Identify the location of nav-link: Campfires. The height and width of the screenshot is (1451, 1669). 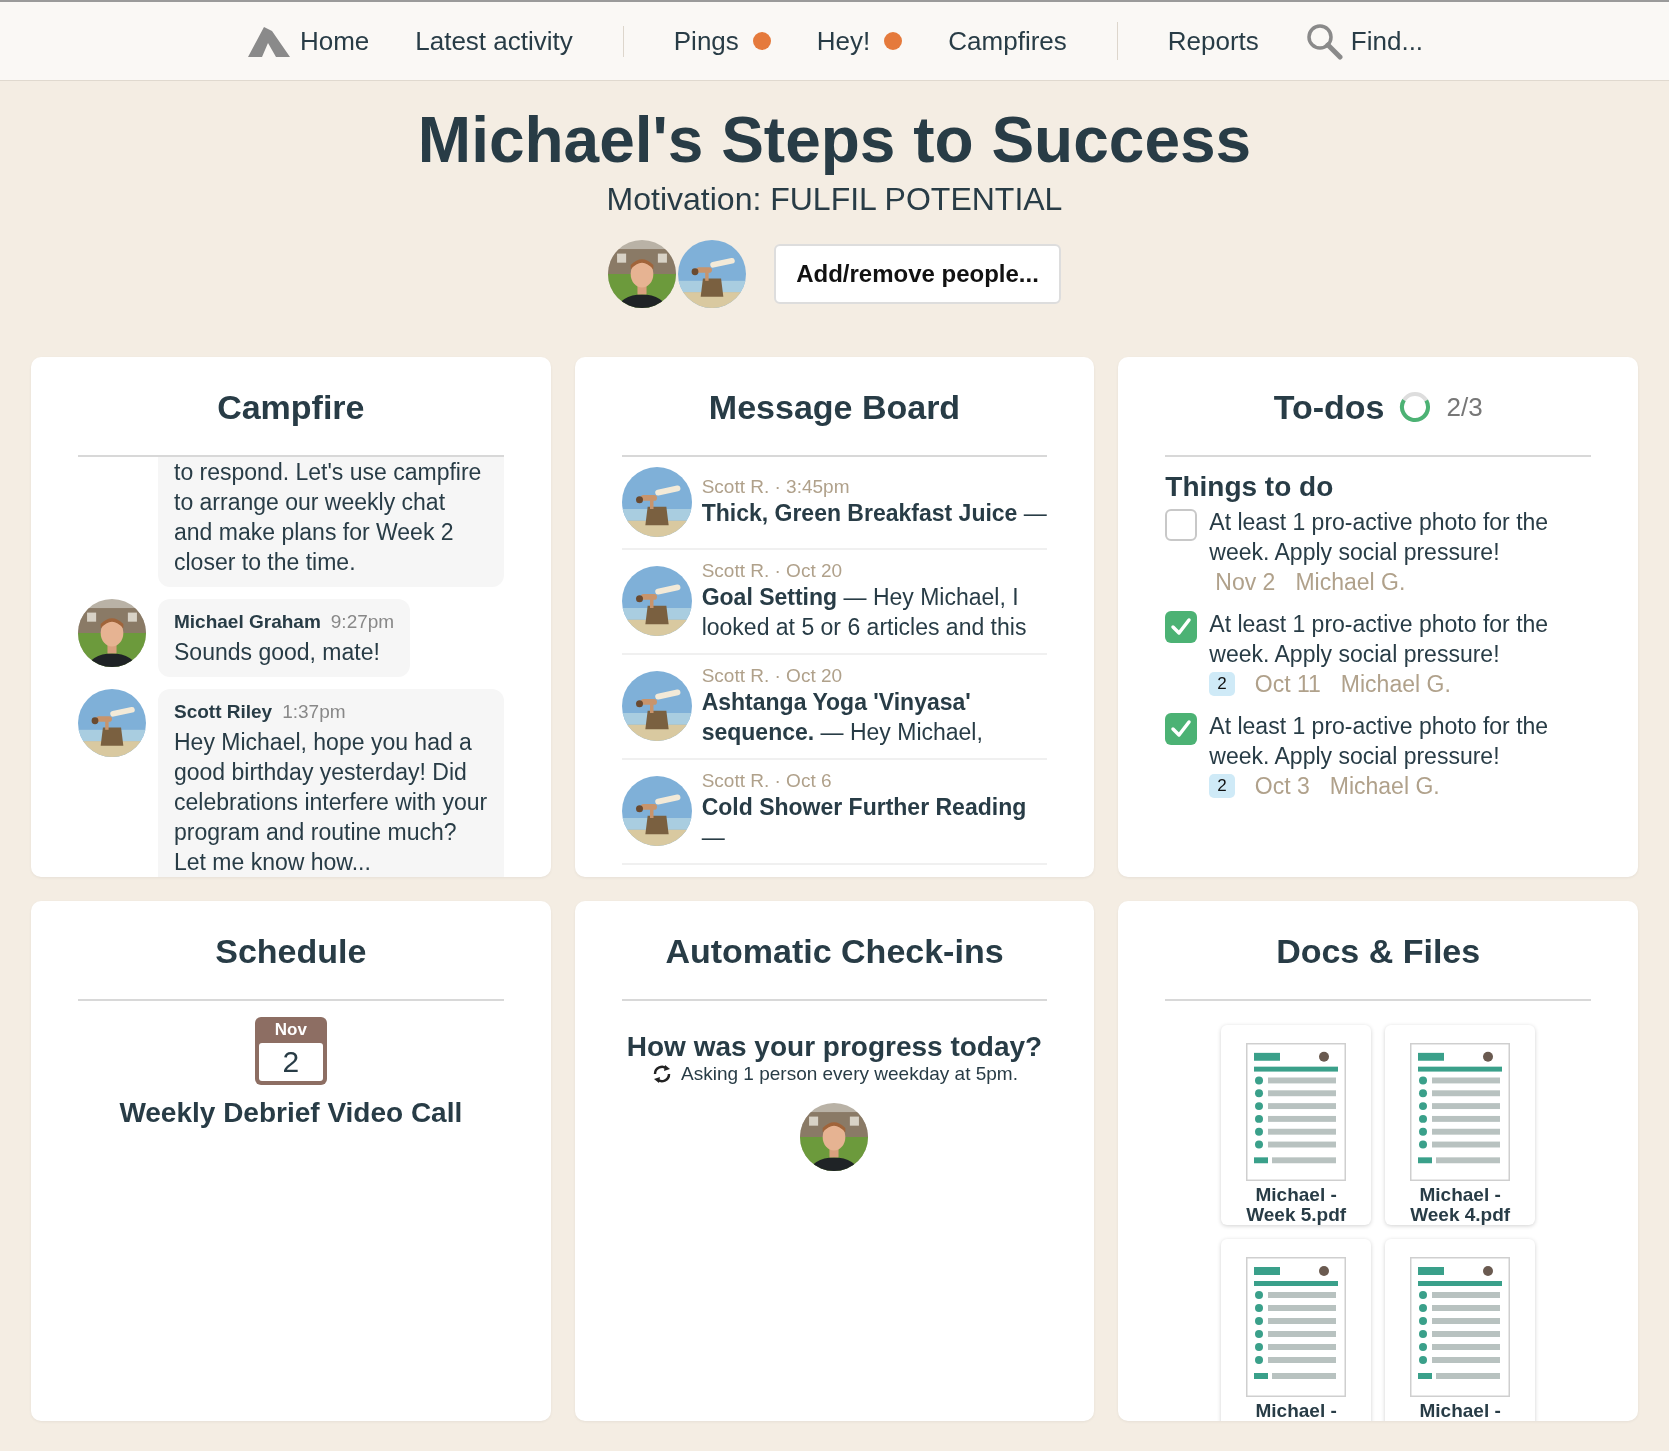
(1007, 41).